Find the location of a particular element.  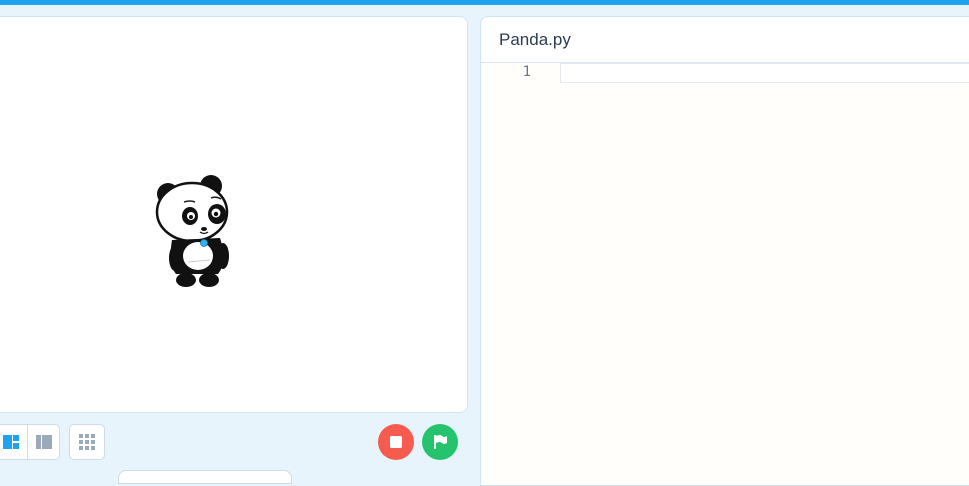

grid-icon is located at coordinates (87, 442).